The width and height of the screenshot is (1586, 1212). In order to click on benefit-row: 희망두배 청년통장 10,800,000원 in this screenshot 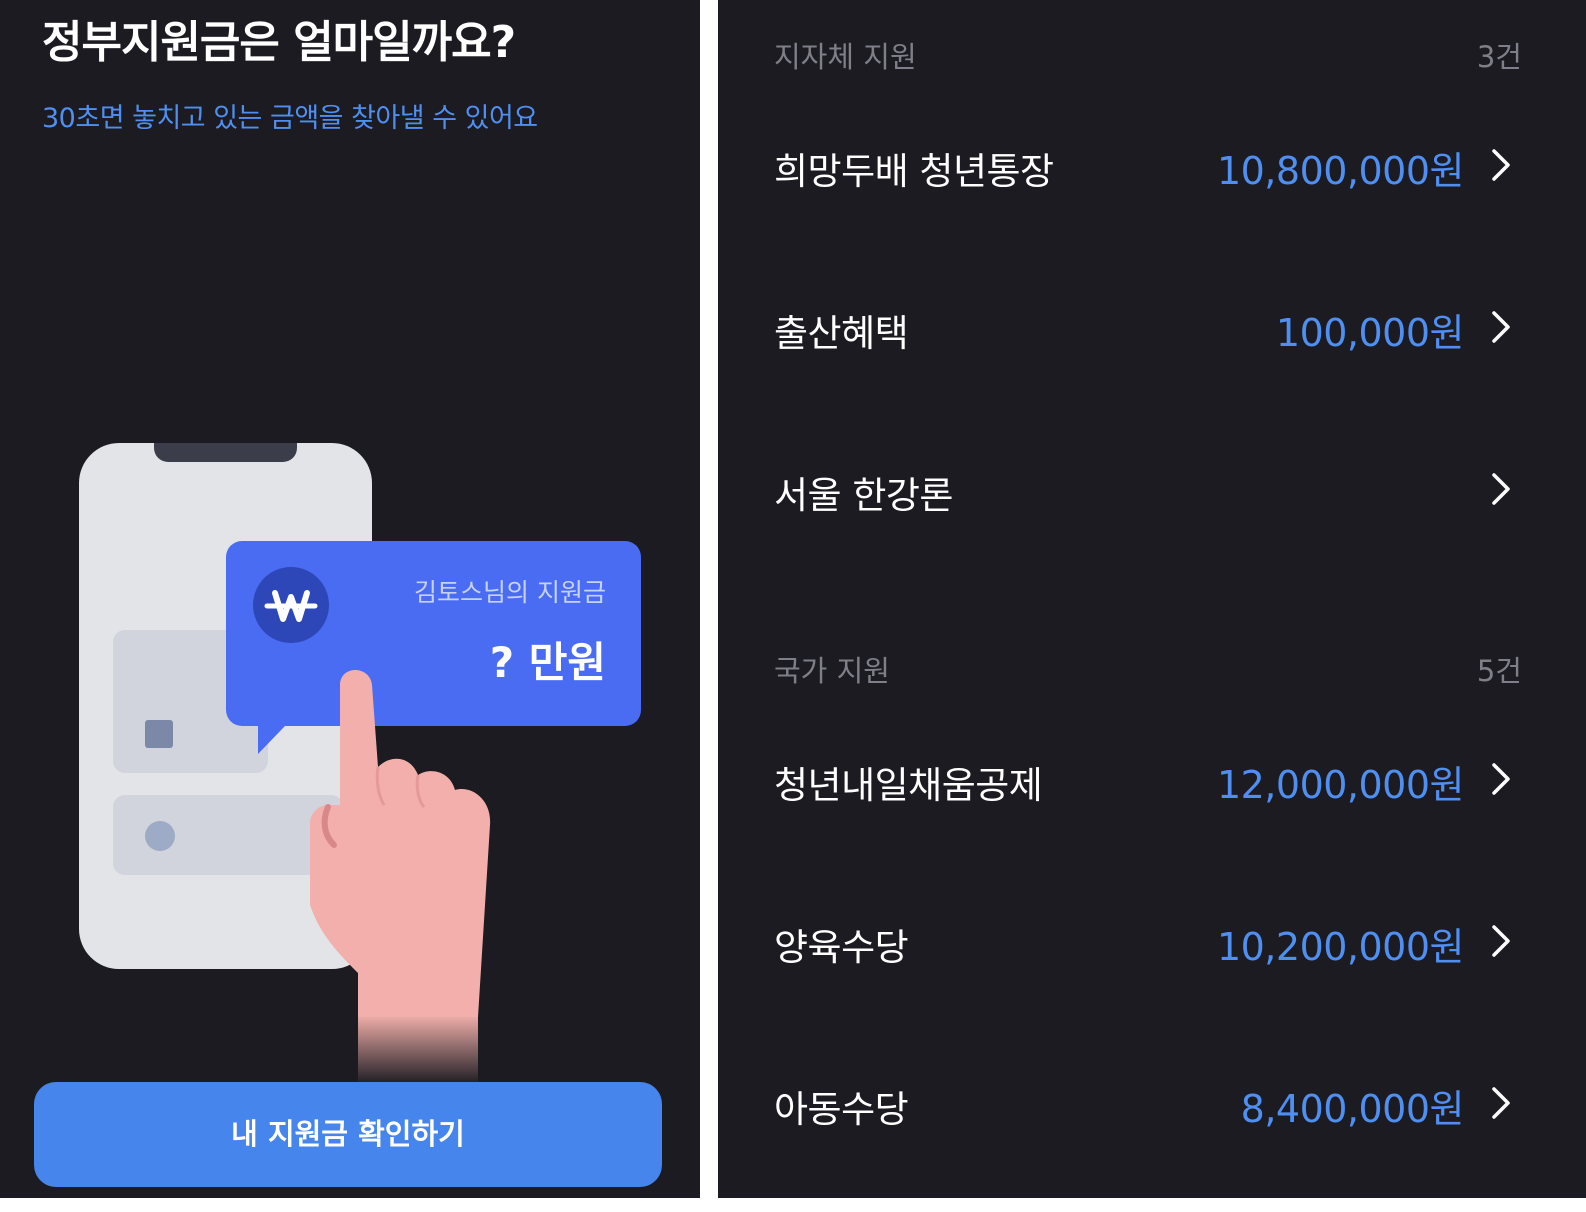, I will do `click(1144, 165)`.